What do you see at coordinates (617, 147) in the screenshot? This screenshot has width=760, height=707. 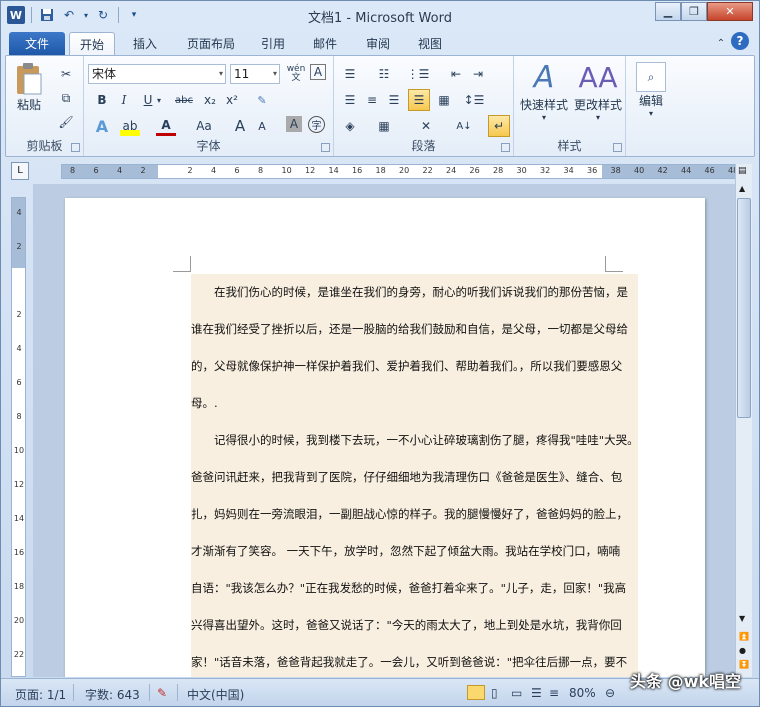 I see `styles-launcher-icon` at bounding box center [617, 147].